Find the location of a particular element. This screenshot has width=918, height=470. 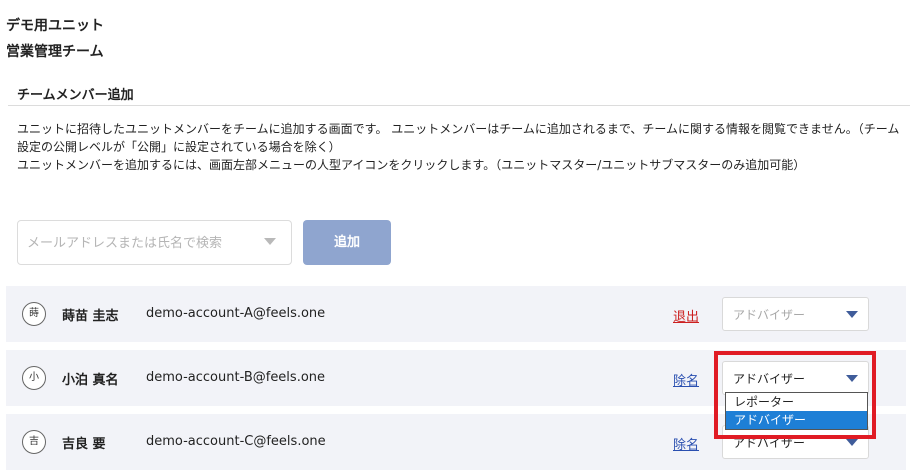

member-name: 蒔苗 圭志 is located at coordinates (90, 316).